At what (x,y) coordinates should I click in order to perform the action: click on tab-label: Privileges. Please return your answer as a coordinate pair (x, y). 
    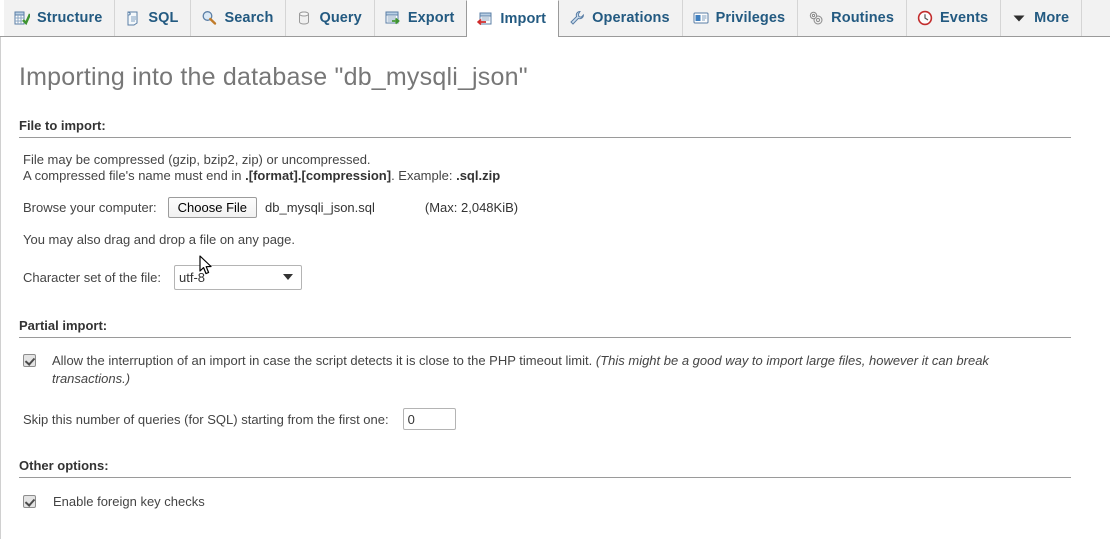
    Looking at the image, I should click on (750, 18).